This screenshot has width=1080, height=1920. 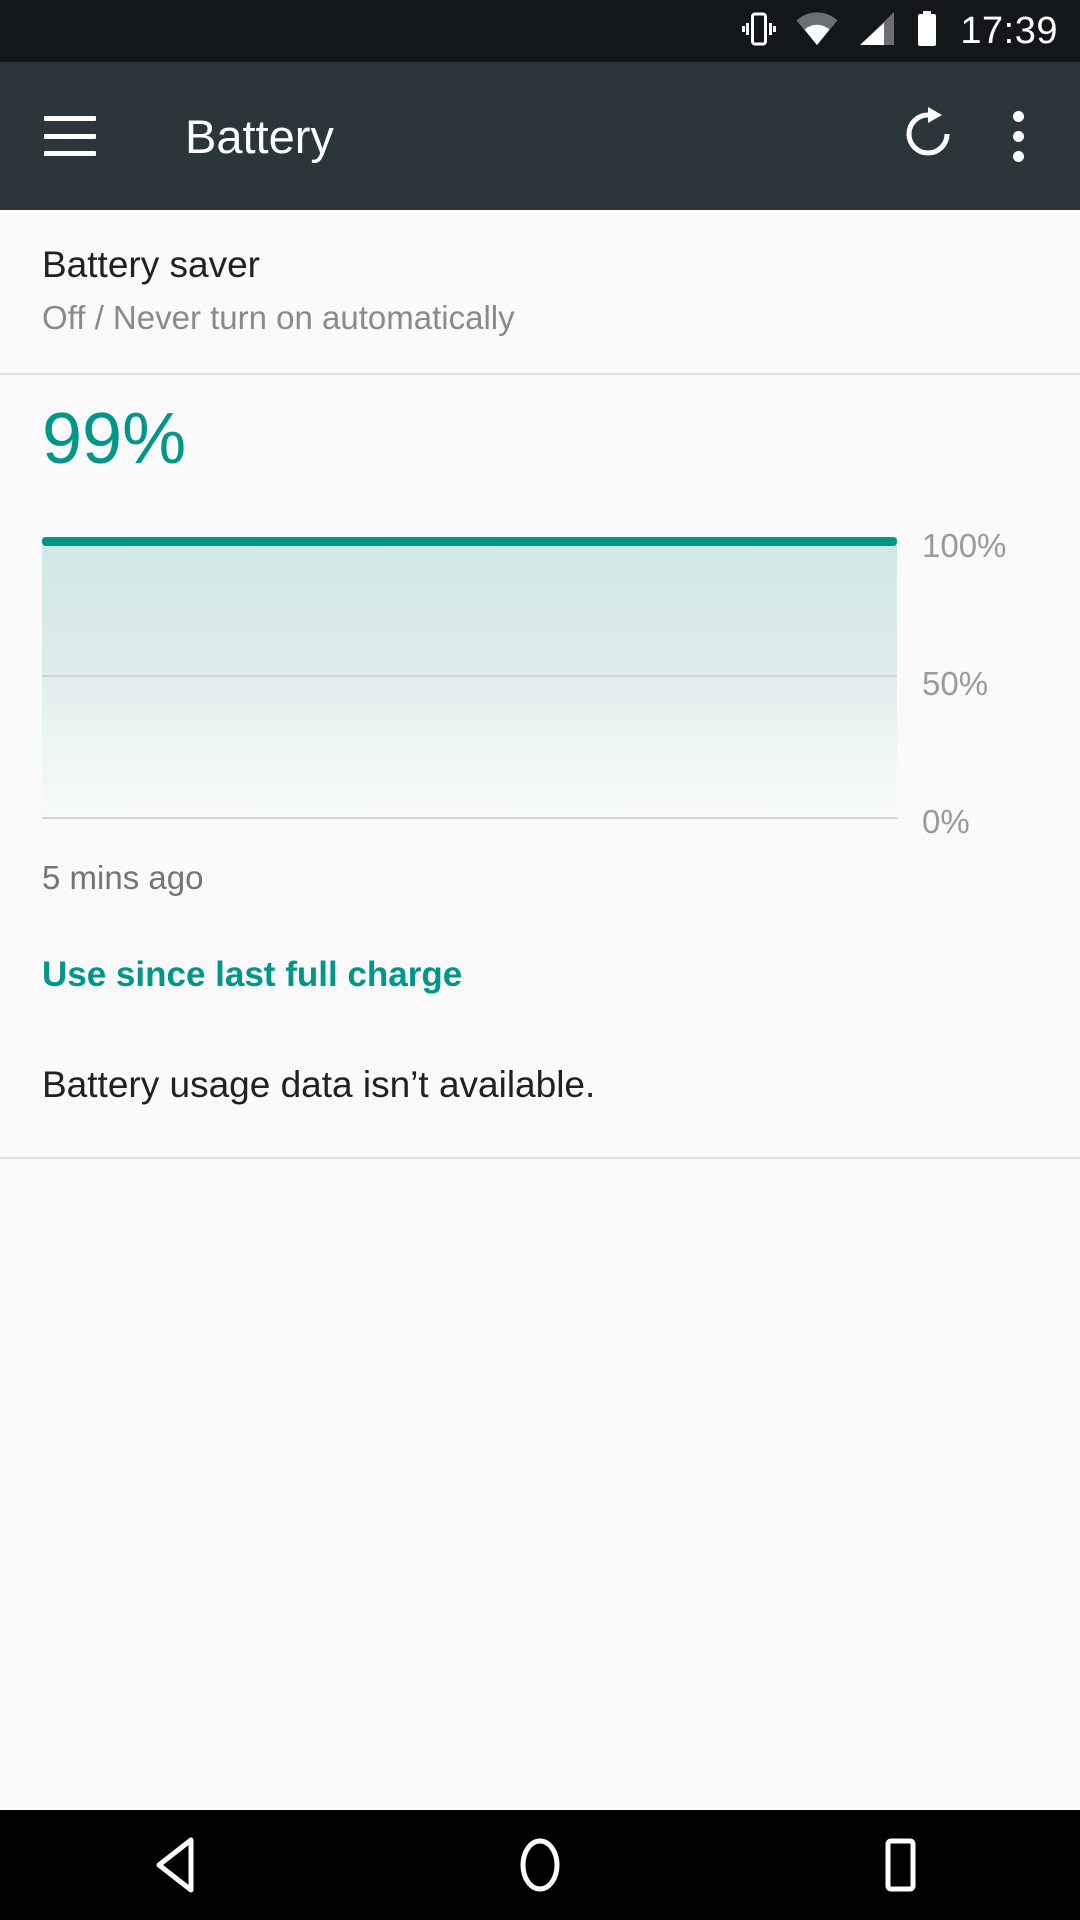 I want to click on cellular-signal-icon, so click(x=877, y=31).